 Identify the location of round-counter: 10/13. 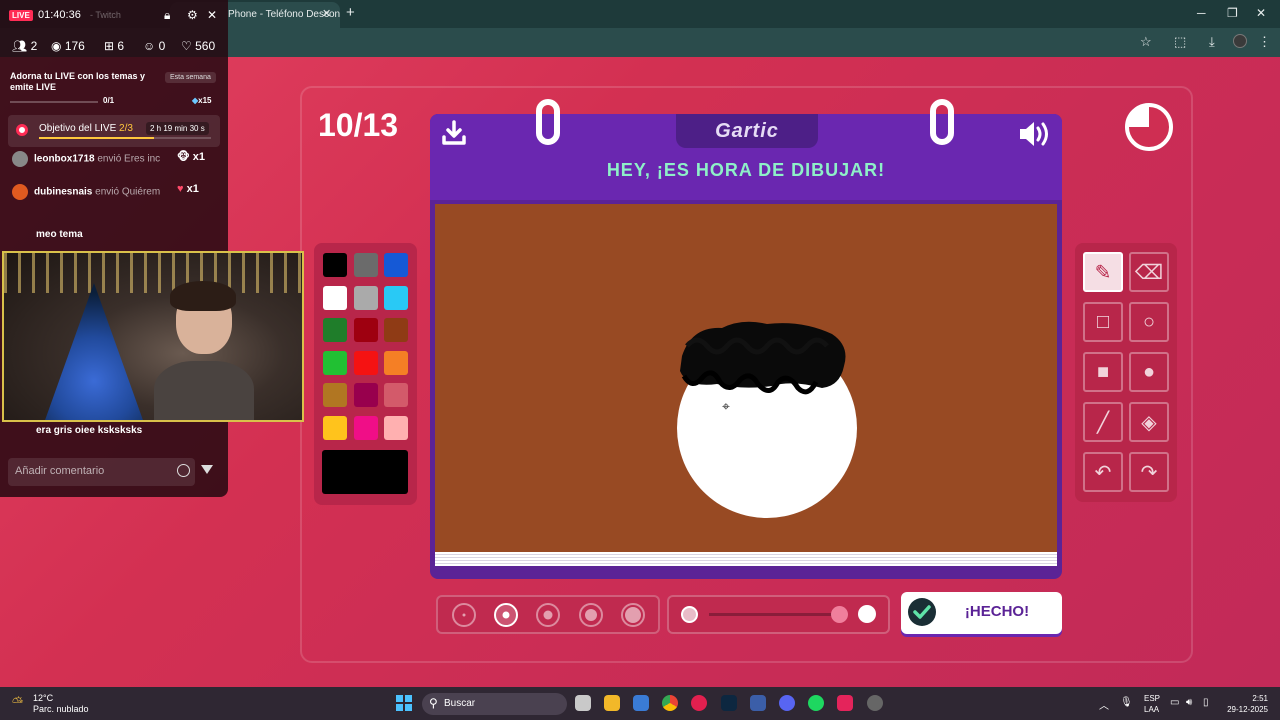
(358, 125).